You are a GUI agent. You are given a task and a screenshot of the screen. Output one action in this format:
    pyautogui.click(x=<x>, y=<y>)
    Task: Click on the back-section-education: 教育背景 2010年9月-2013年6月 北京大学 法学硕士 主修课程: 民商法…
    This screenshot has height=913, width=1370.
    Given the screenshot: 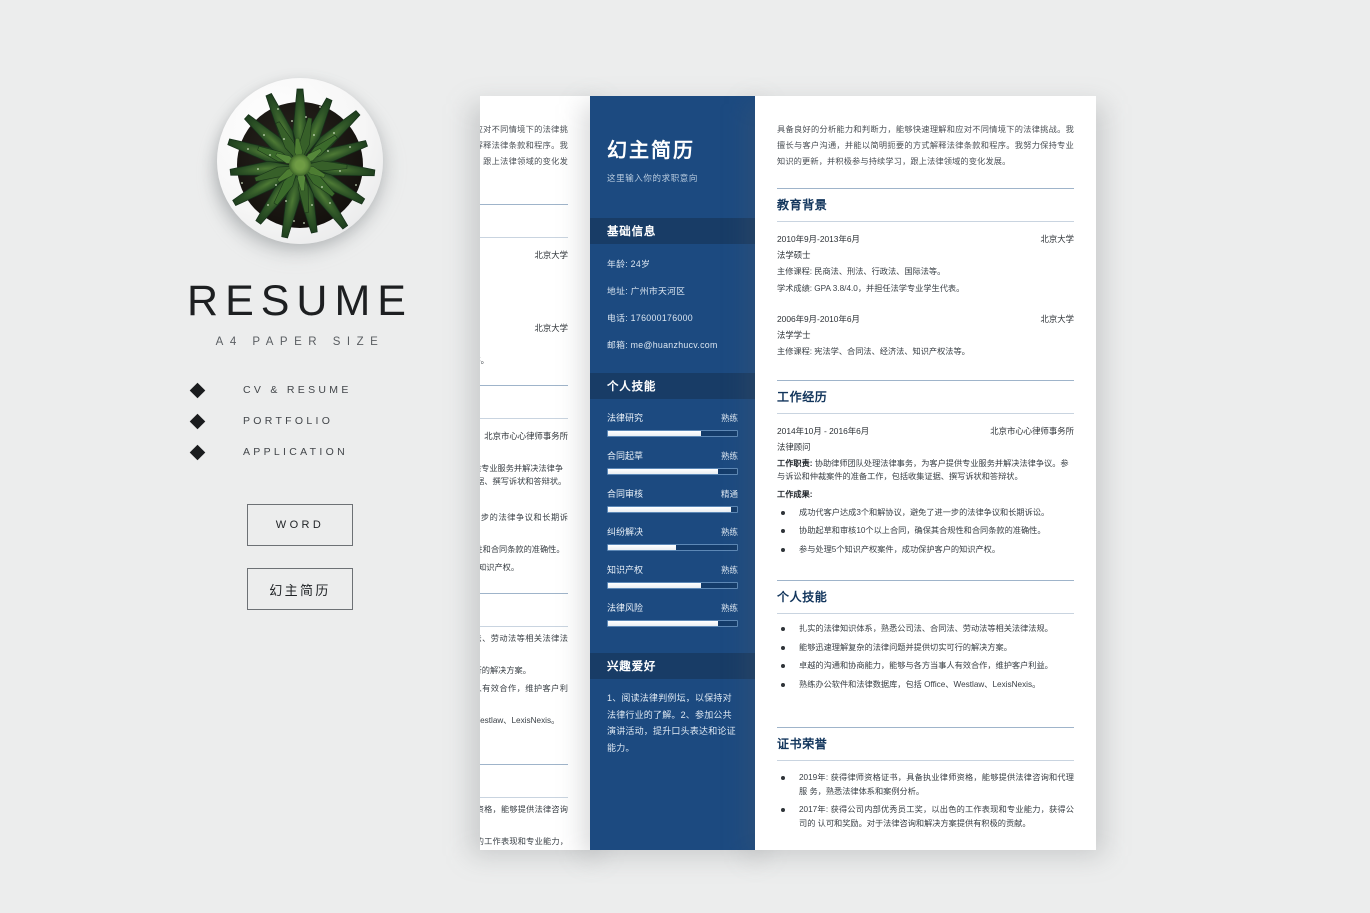 What is the action you would take?
    pyautogui.click(x=524, y=285)
    